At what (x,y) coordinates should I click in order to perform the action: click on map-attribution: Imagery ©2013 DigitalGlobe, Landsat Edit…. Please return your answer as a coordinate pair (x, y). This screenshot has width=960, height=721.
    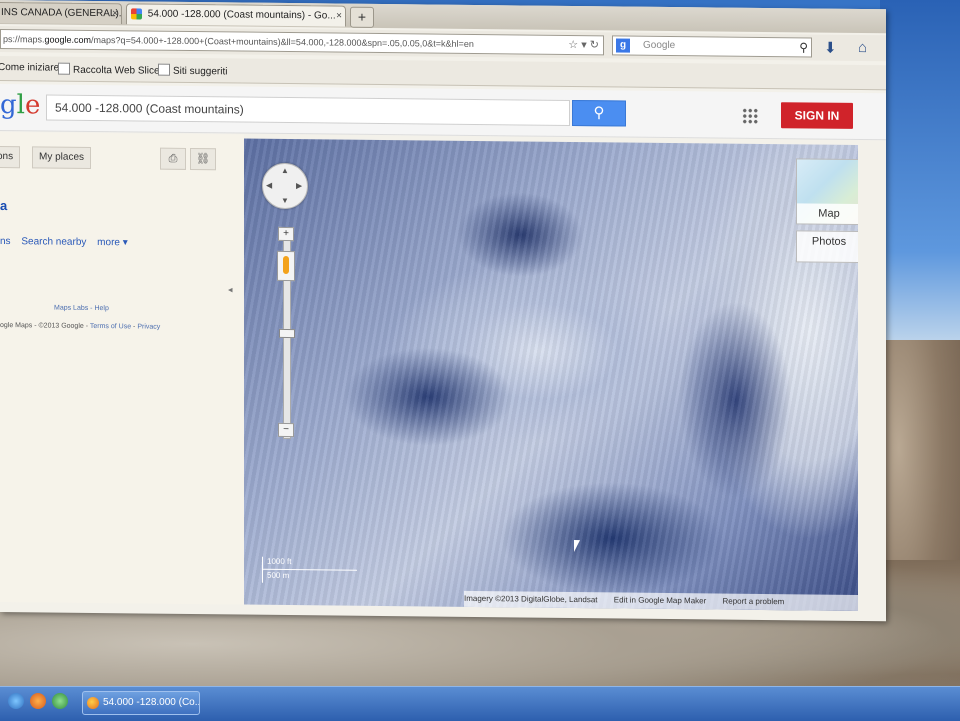
    Looking at the image, I should click on (661, 600).